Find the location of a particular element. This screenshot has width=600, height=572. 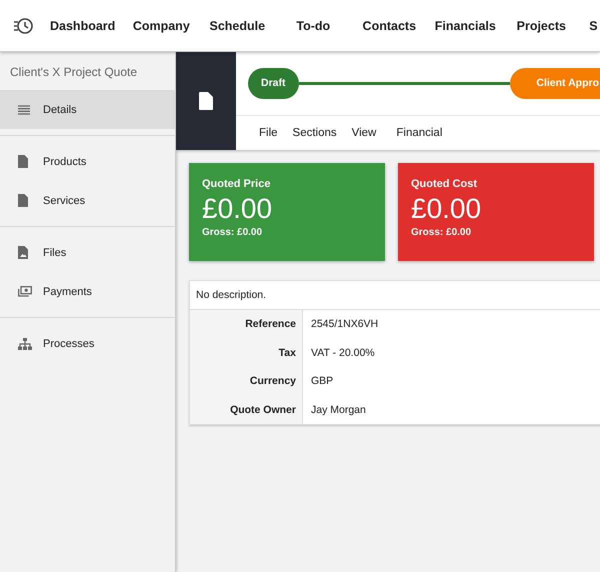

sidebar-item: Files is located at coordinates (87, 252).